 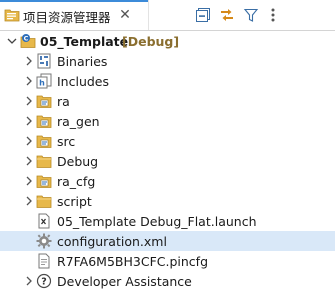 What do you see at coordinates (12, 41) in the screenshot?
I see `chevron-down-icon` at bounding box center [12, 41].